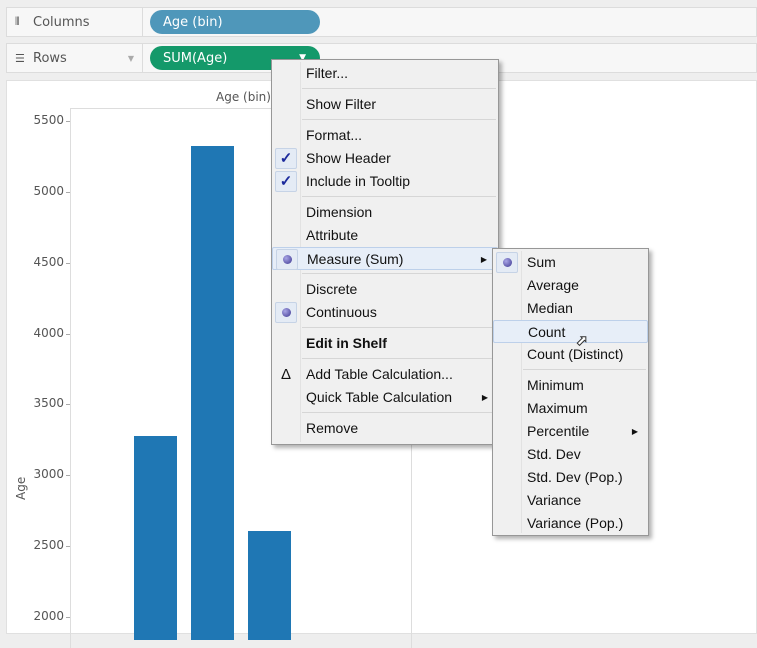 The image size is (757, 648). What do you see at coordinates (379, 397) in the screenshot?
I see `menu-item-label: Quick Table Calculation` at bounding box center [379, 397].